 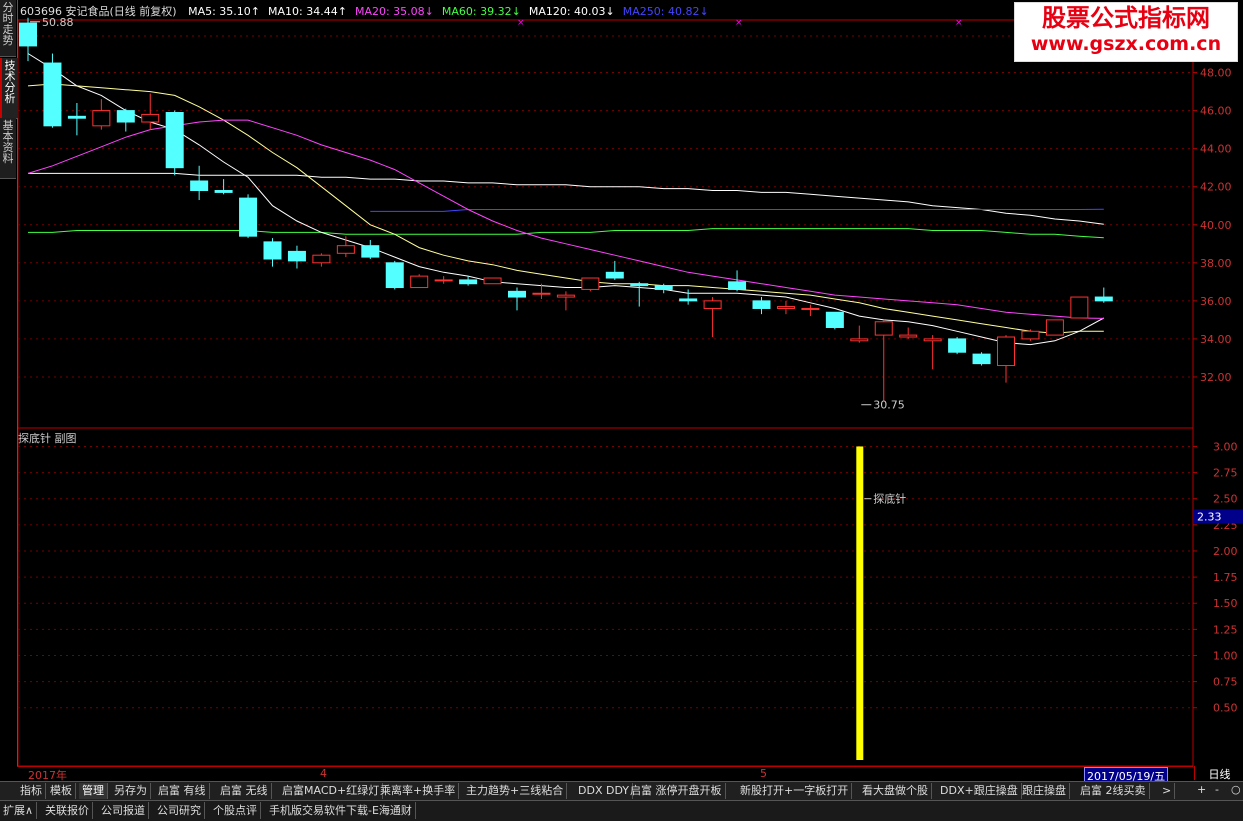 What do you see at coordinates (676, 791) in the screenshot?
I see `toolbar-item: 启富 涨停开盘开板` at bounding box center [676, 791].